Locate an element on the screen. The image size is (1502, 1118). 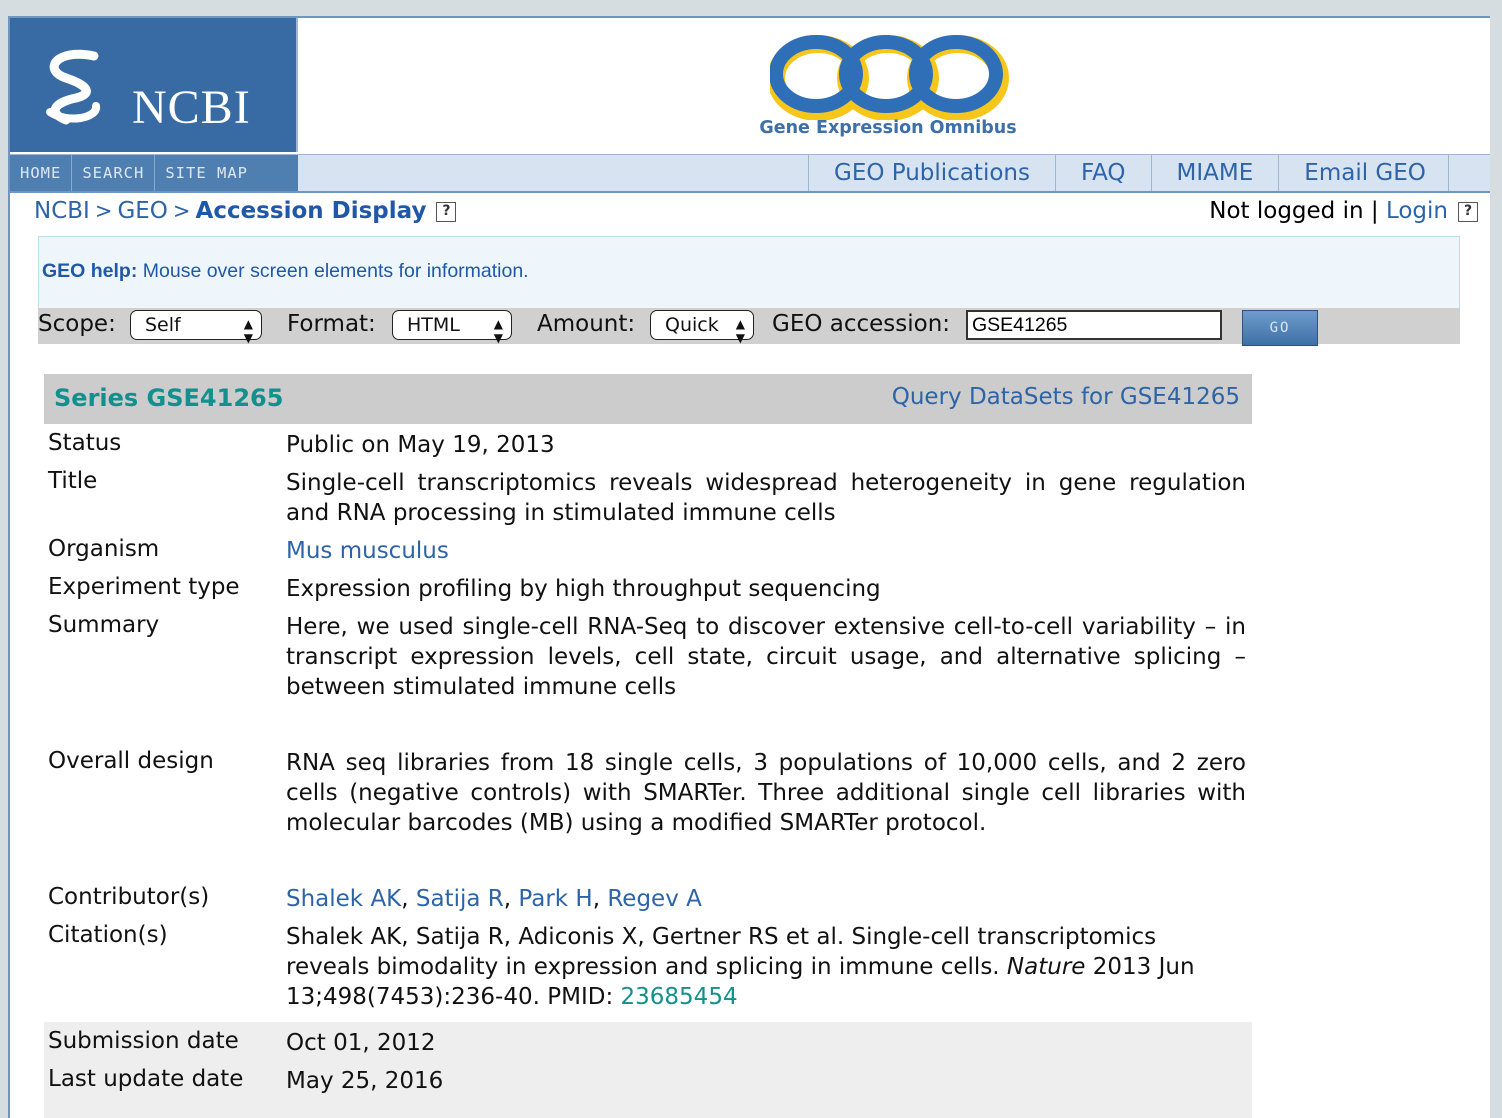
amount-label: Amount: is located at coordinates (586, 324).